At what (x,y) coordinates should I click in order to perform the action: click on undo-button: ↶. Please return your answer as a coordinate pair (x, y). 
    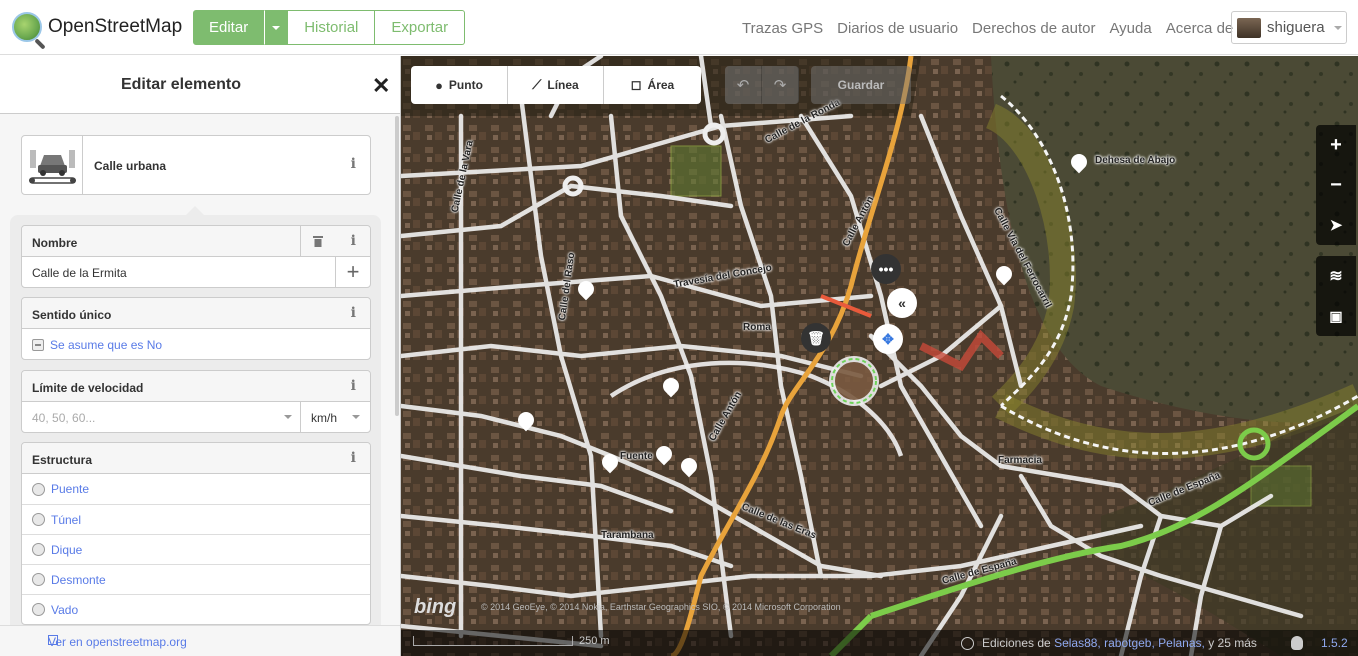
    Looking at the image, I should click on (743, 85).